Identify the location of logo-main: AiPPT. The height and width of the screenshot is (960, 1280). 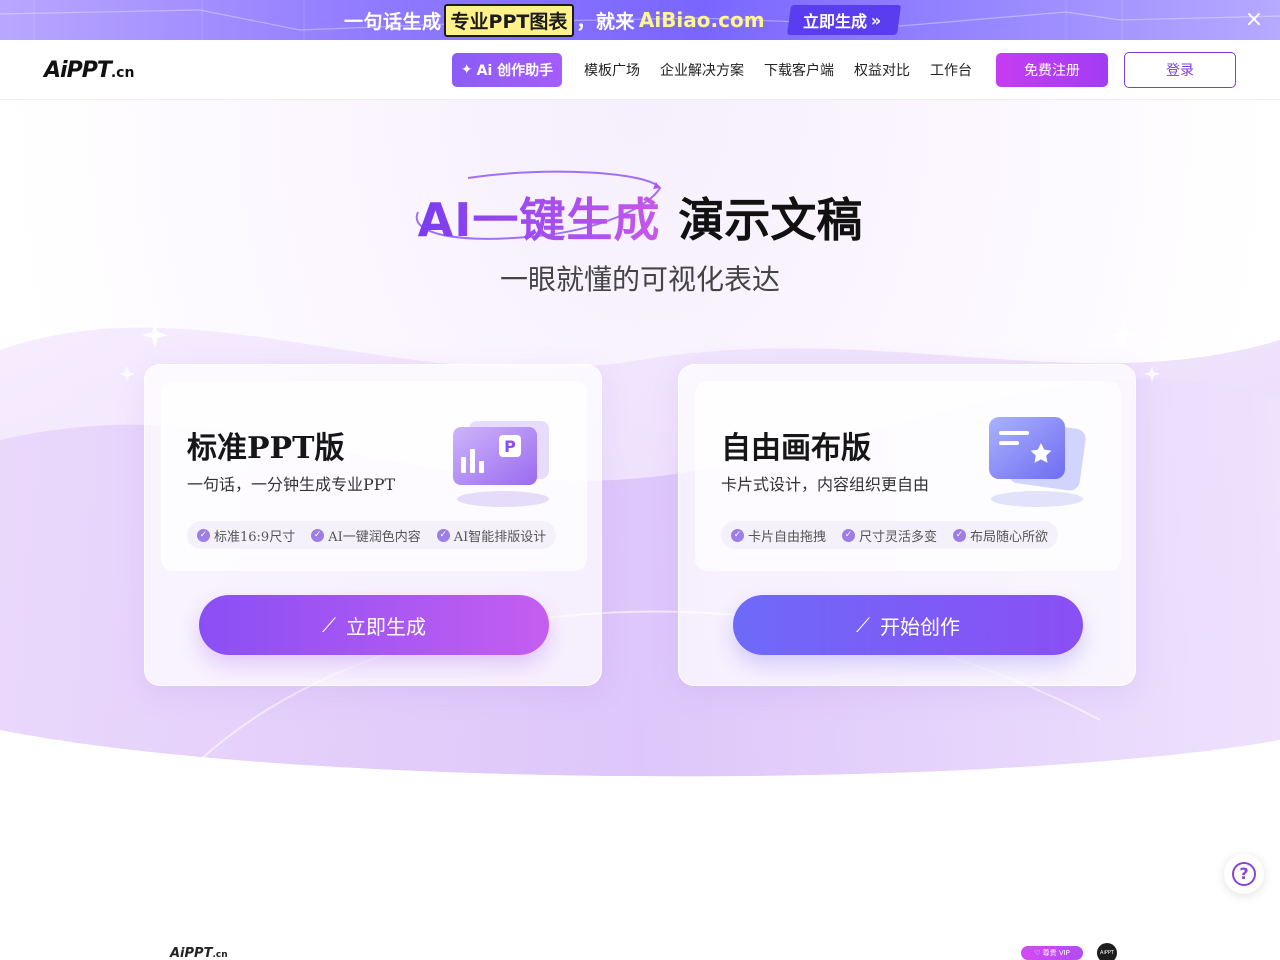
(78, 70).